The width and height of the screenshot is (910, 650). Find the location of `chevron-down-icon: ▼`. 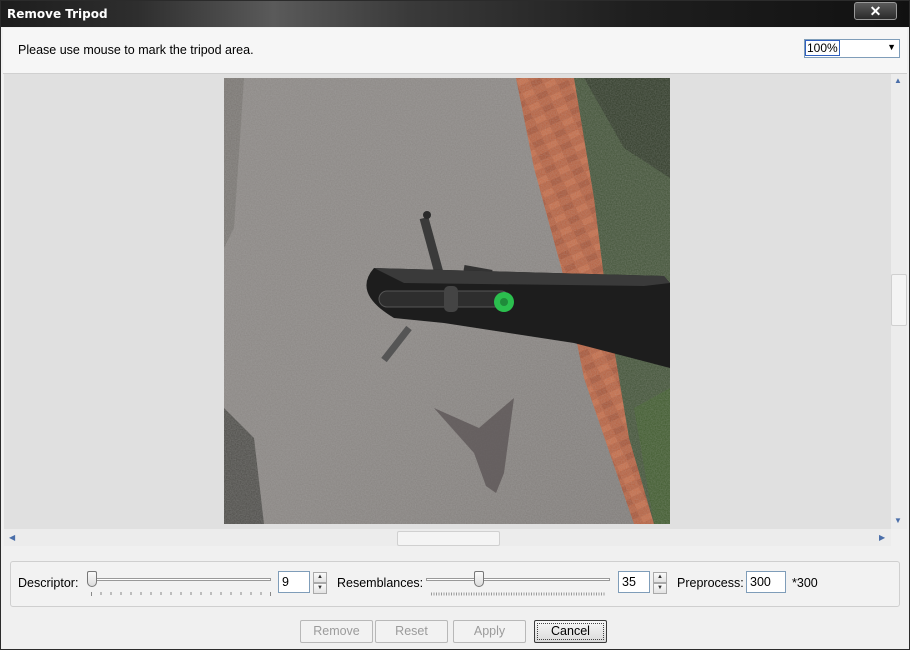

chevron-down-icon: ▼ is located at coordinates (891, 47).